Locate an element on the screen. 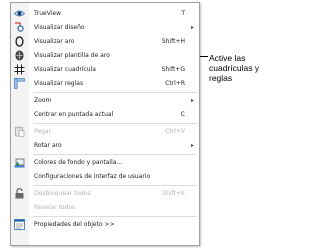 The width and height of the screenshot is (320, 248). menu-item-label: Pegar is located at coordinates (43, 131).